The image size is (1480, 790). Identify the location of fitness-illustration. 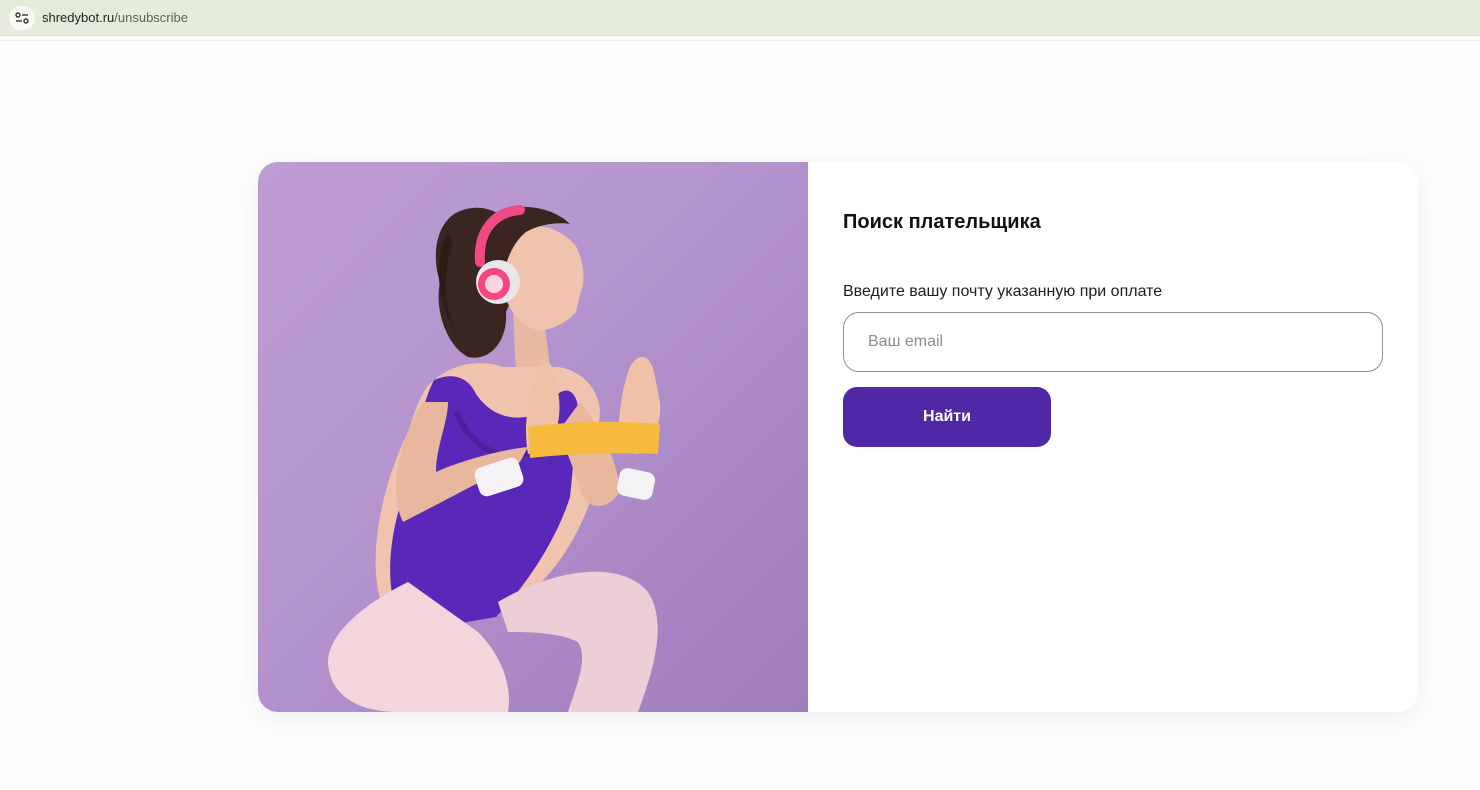
(494, 458).